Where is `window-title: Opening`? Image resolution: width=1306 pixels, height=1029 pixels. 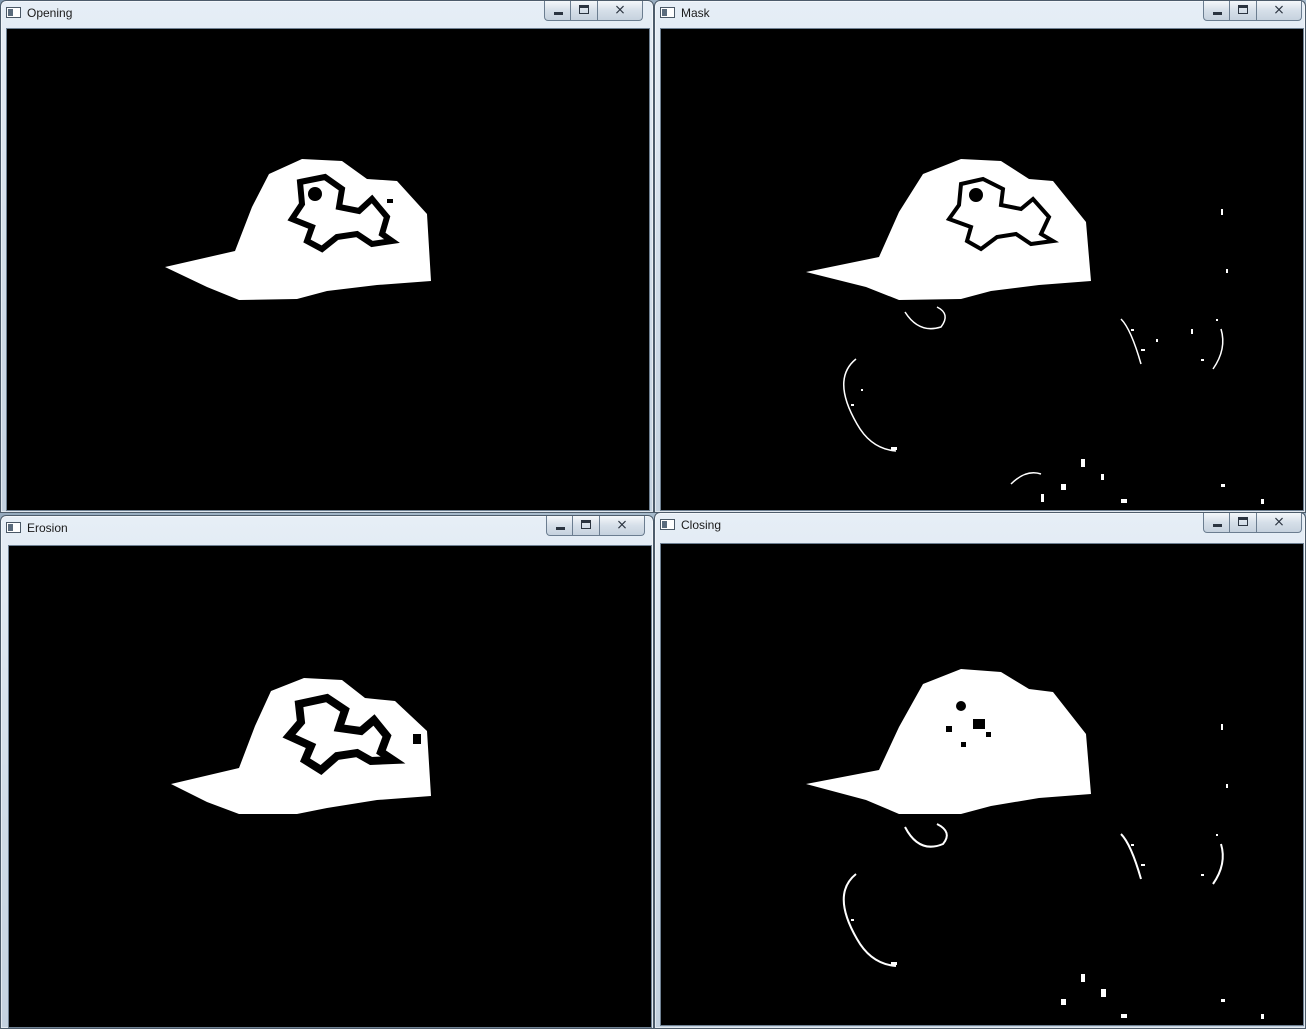
window-title: Opening is located at coordinates (50, 13).